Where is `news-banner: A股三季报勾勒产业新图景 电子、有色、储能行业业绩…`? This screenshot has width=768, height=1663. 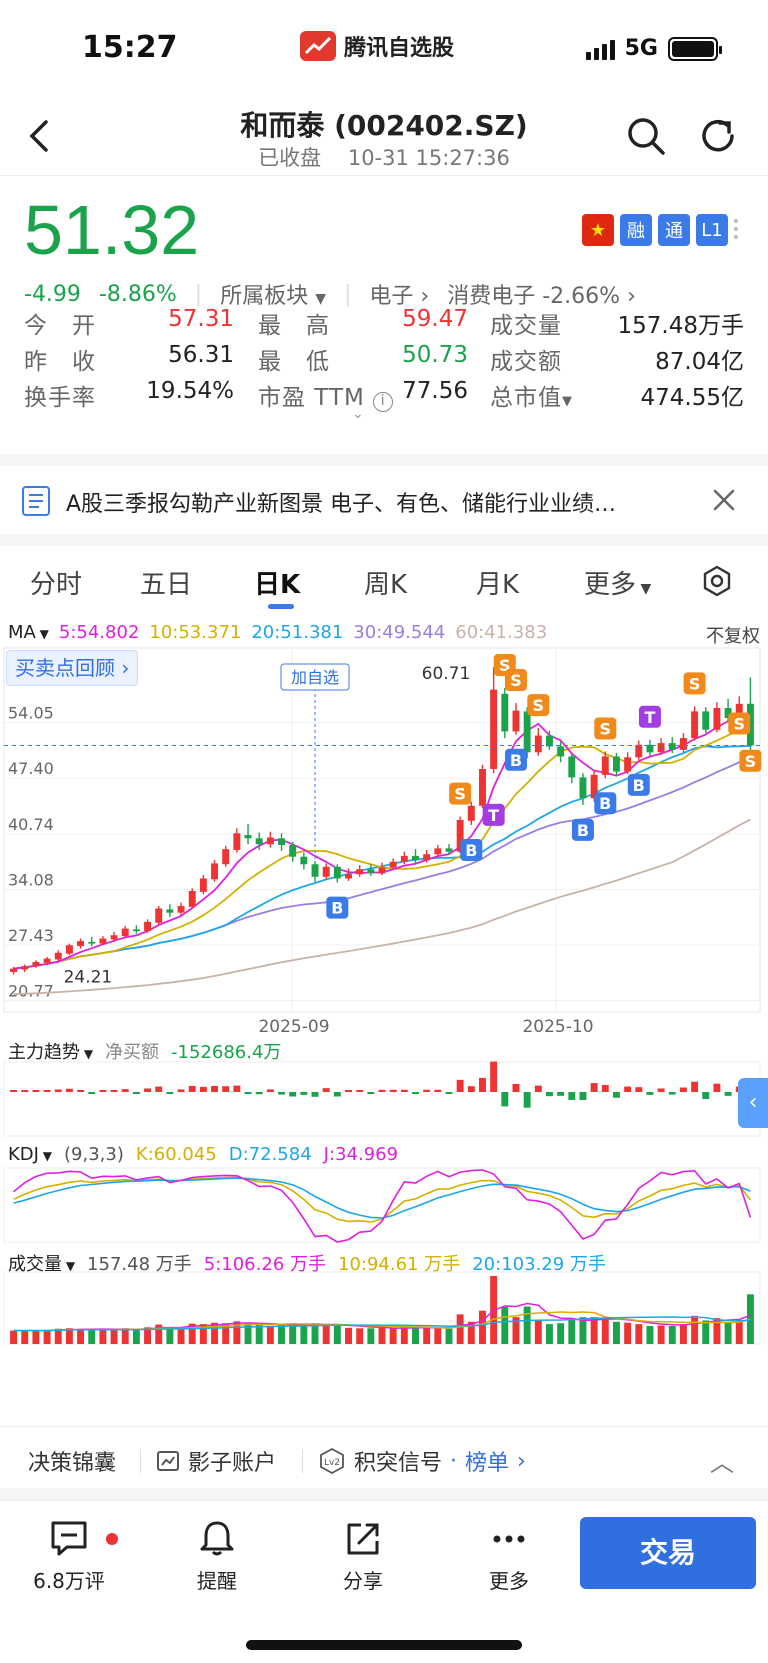
news-banner: A股三季报勾勒产业新图景 电子、有色、储能行业业绩… is located at coordinates (384, 501).